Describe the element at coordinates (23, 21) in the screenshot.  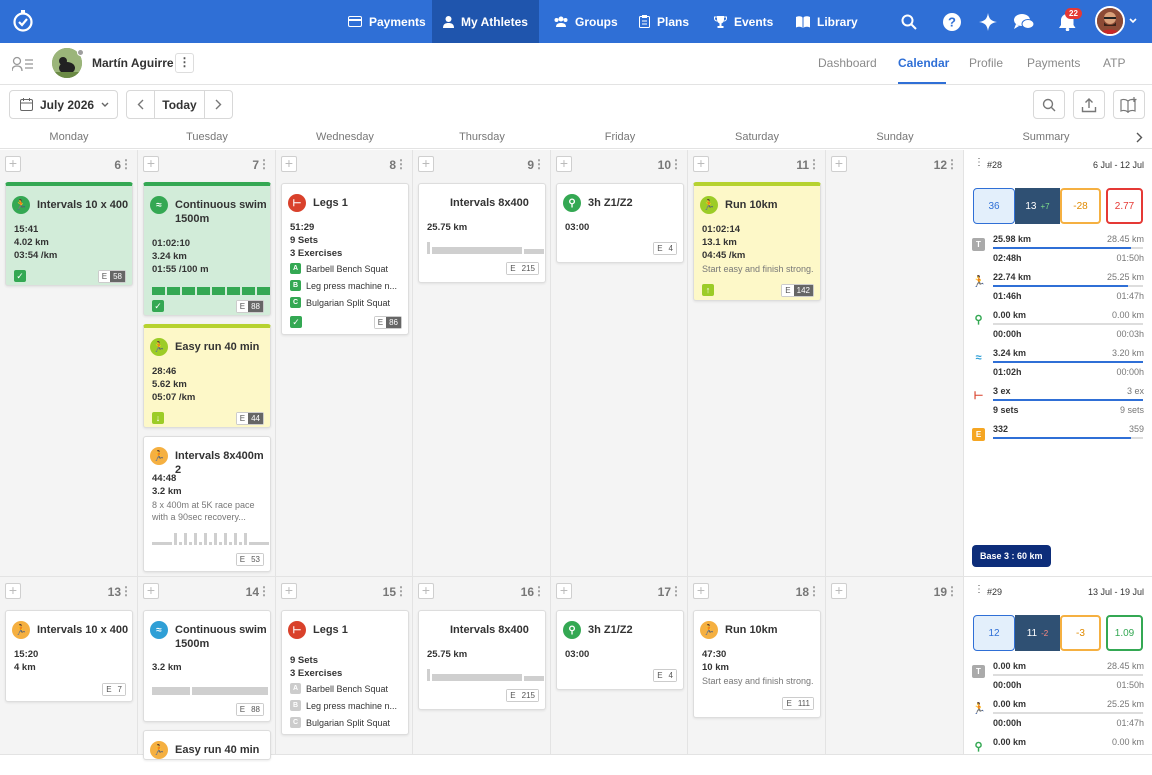
I see `app-logo-icon` at that location.